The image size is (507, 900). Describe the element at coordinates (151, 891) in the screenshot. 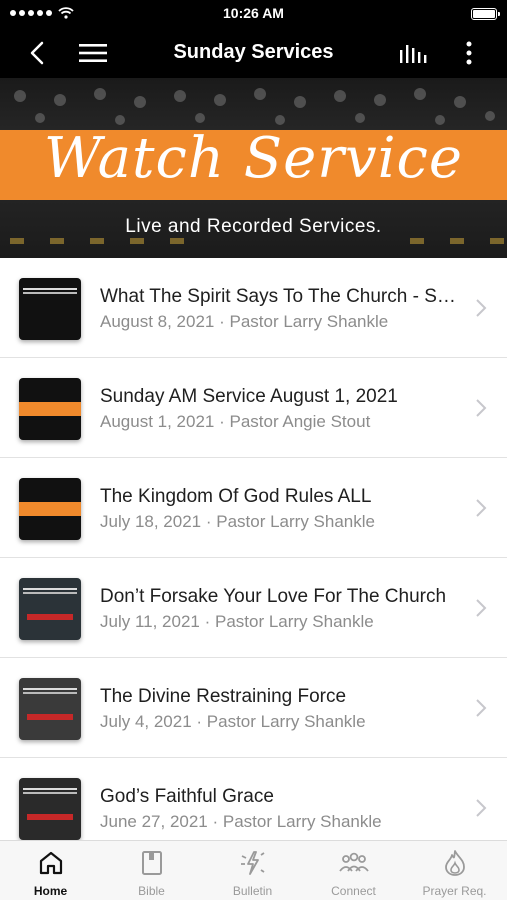

I see `tab-label: Bible` at that location.